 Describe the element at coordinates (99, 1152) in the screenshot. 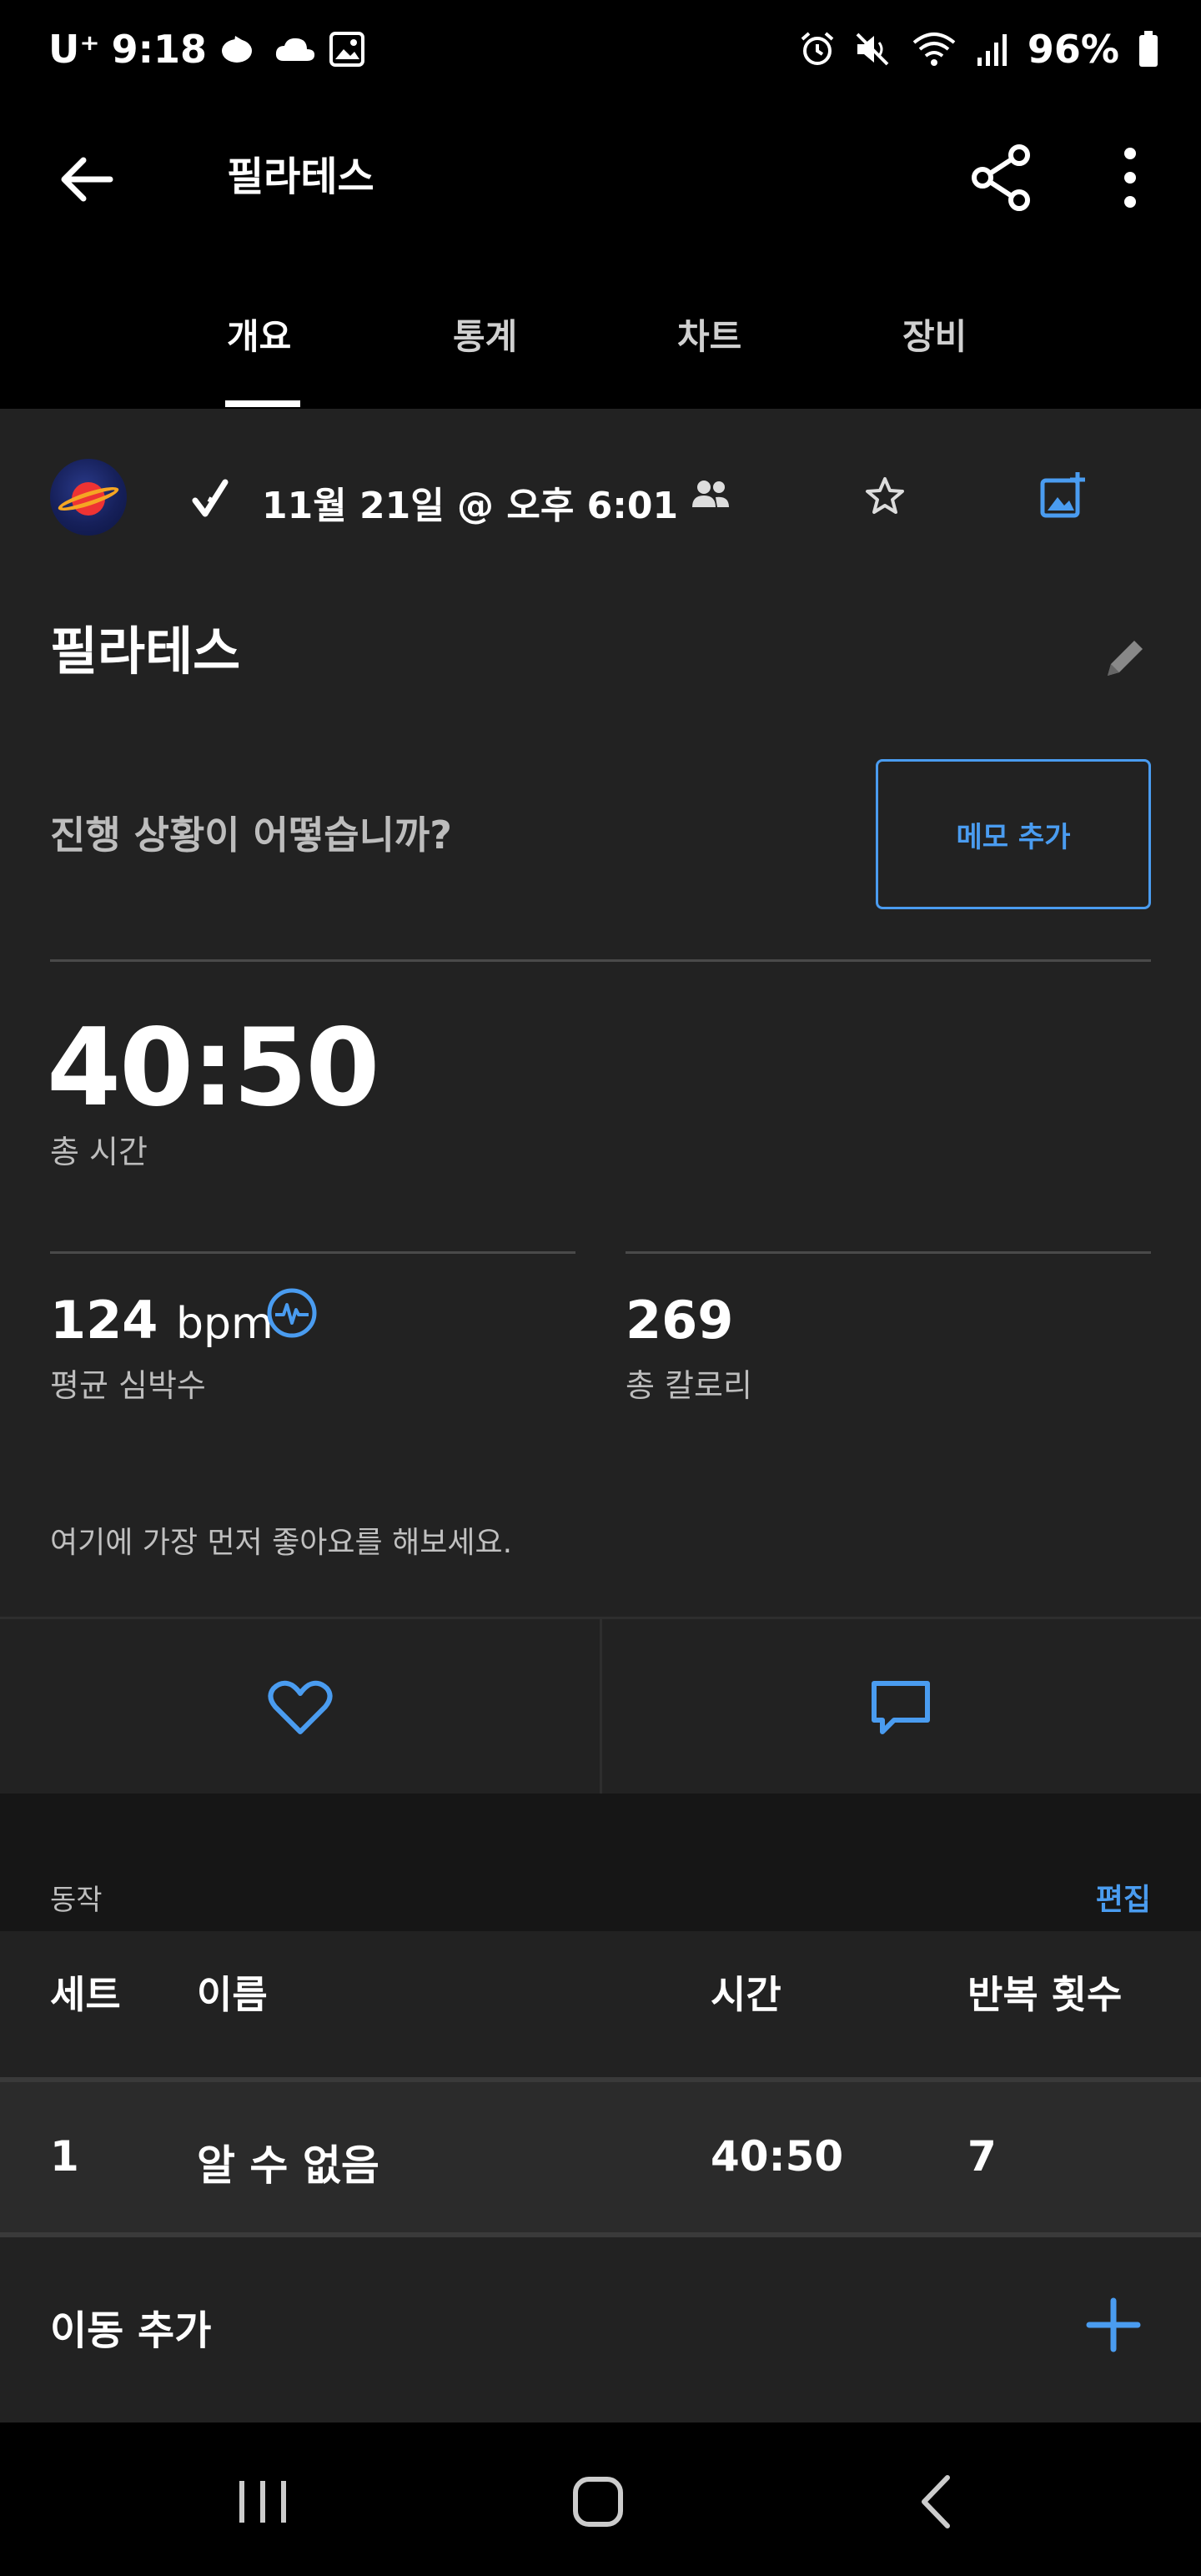

I see `total-time-label: 총 시간` at that location.